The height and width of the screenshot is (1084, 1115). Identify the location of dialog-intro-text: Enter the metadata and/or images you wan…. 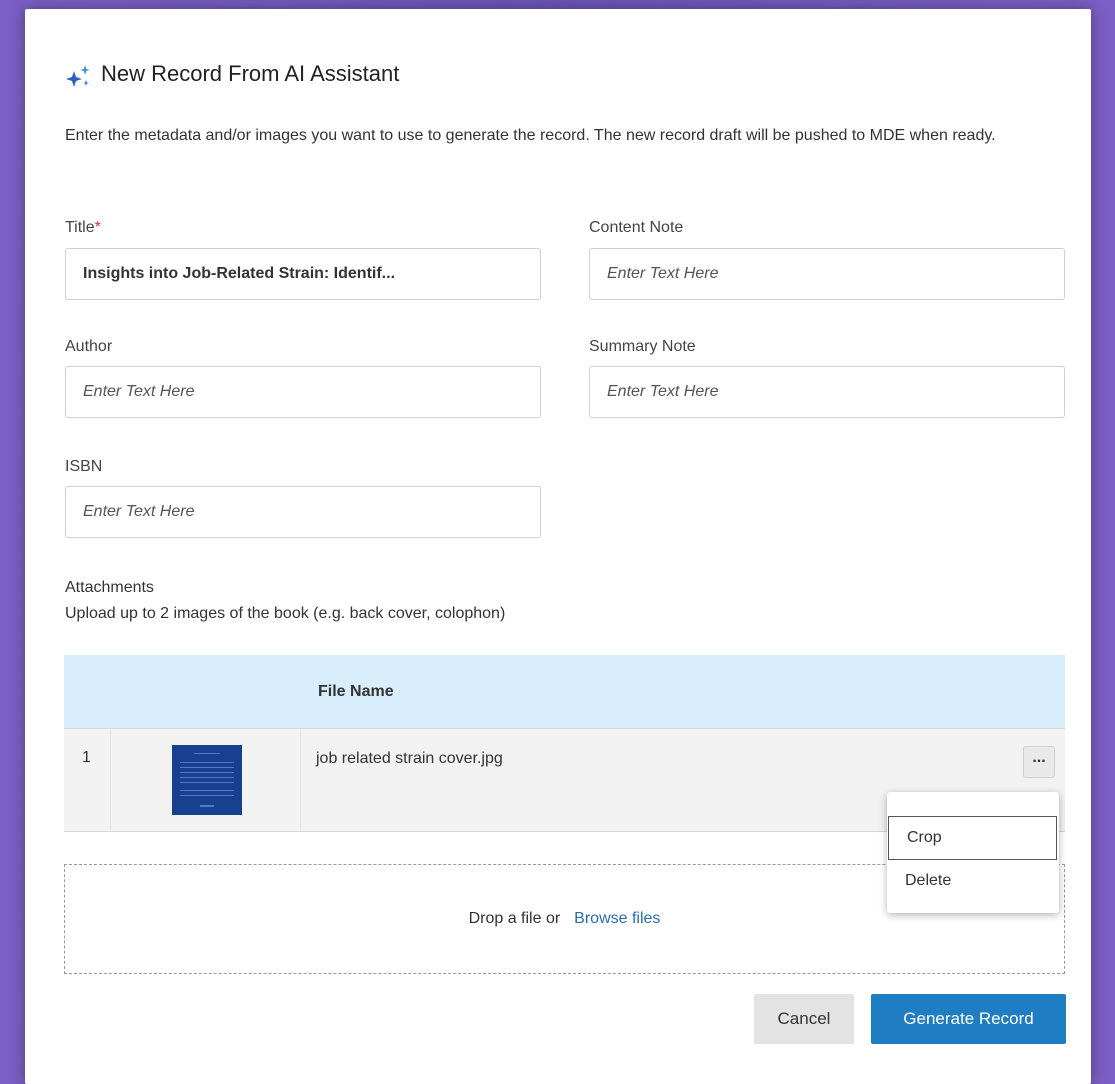
(530, 135).